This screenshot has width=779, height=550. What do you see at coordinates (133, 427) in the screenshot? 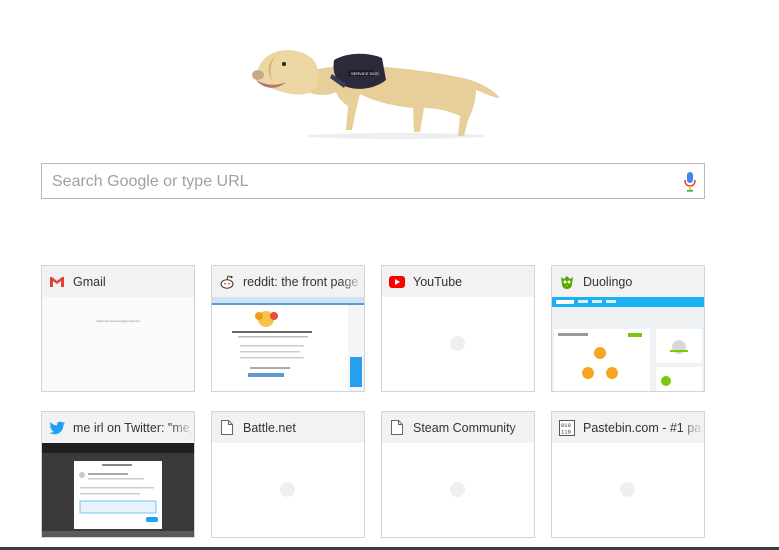
I see `tile-title: me irl on Twitter: "me_irl"` at bounding box center [133, 427].